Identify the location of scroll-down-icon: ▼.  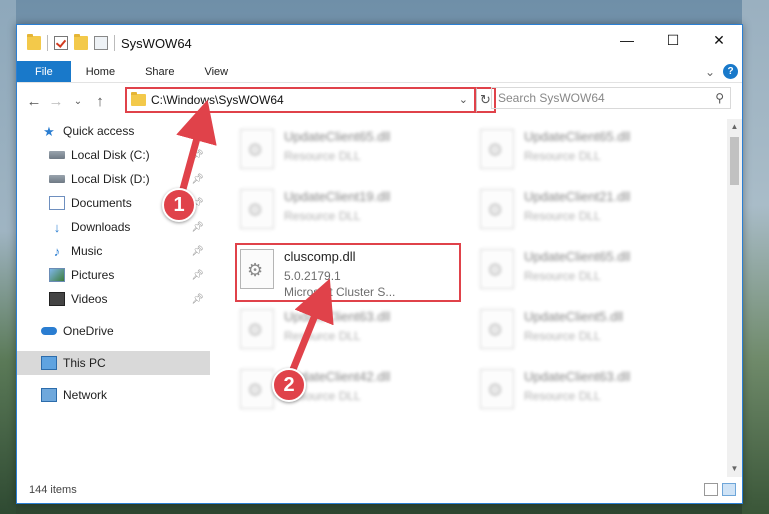
(734, 469).